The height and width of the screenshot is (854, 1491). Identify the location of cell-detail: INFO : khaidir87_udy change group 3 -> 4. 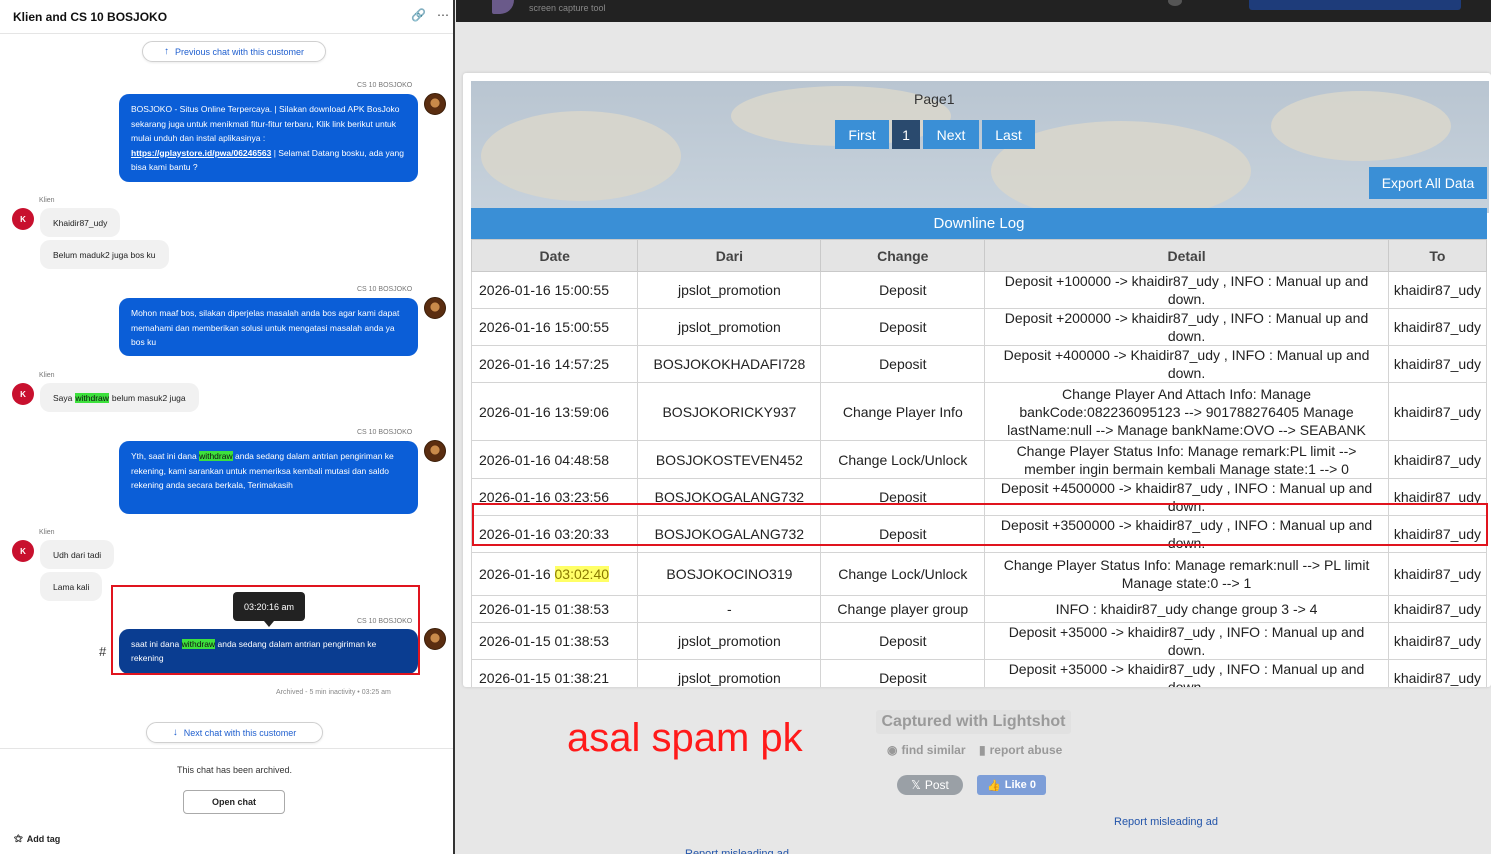
(1186, 609).